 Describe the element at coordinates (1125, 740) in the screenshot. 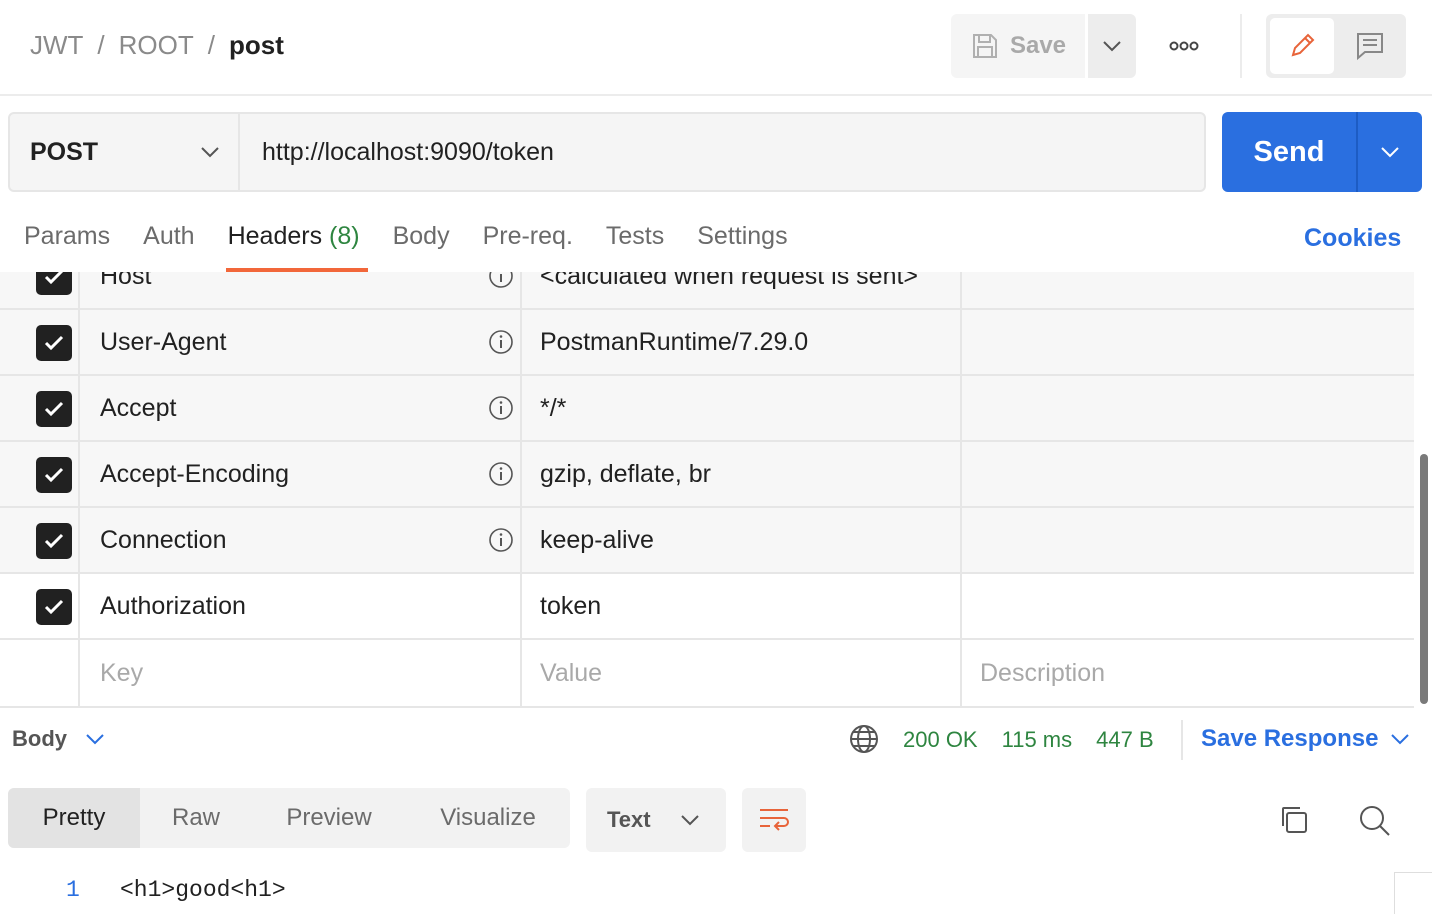

I see `response-size: 447 B` at that location.